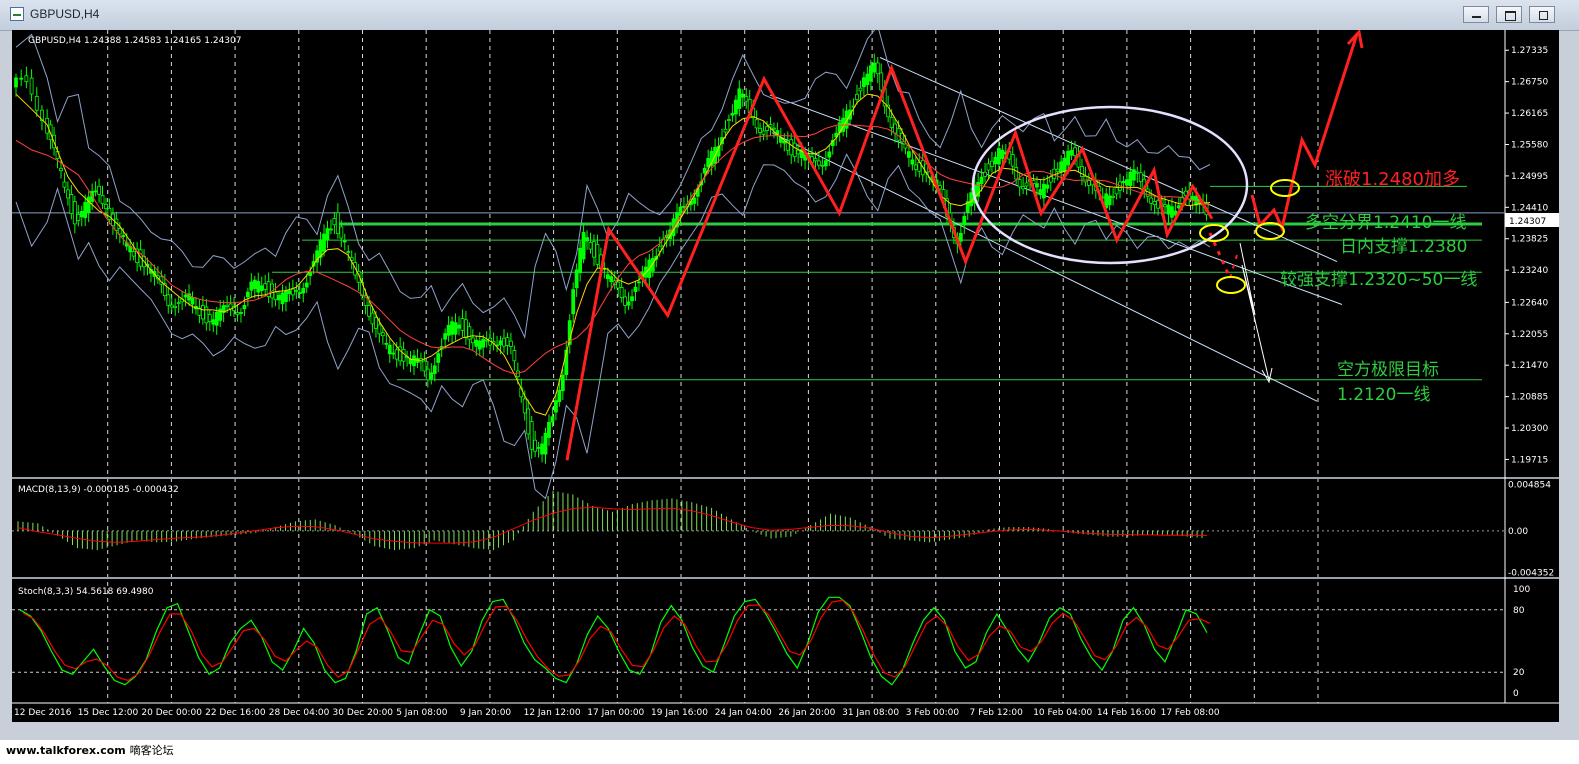 This screenshot has height=764, width=1579. I want to click on macd-header: MACD(8,13,9) -0.000185 -0.000432, so click(98, 490).